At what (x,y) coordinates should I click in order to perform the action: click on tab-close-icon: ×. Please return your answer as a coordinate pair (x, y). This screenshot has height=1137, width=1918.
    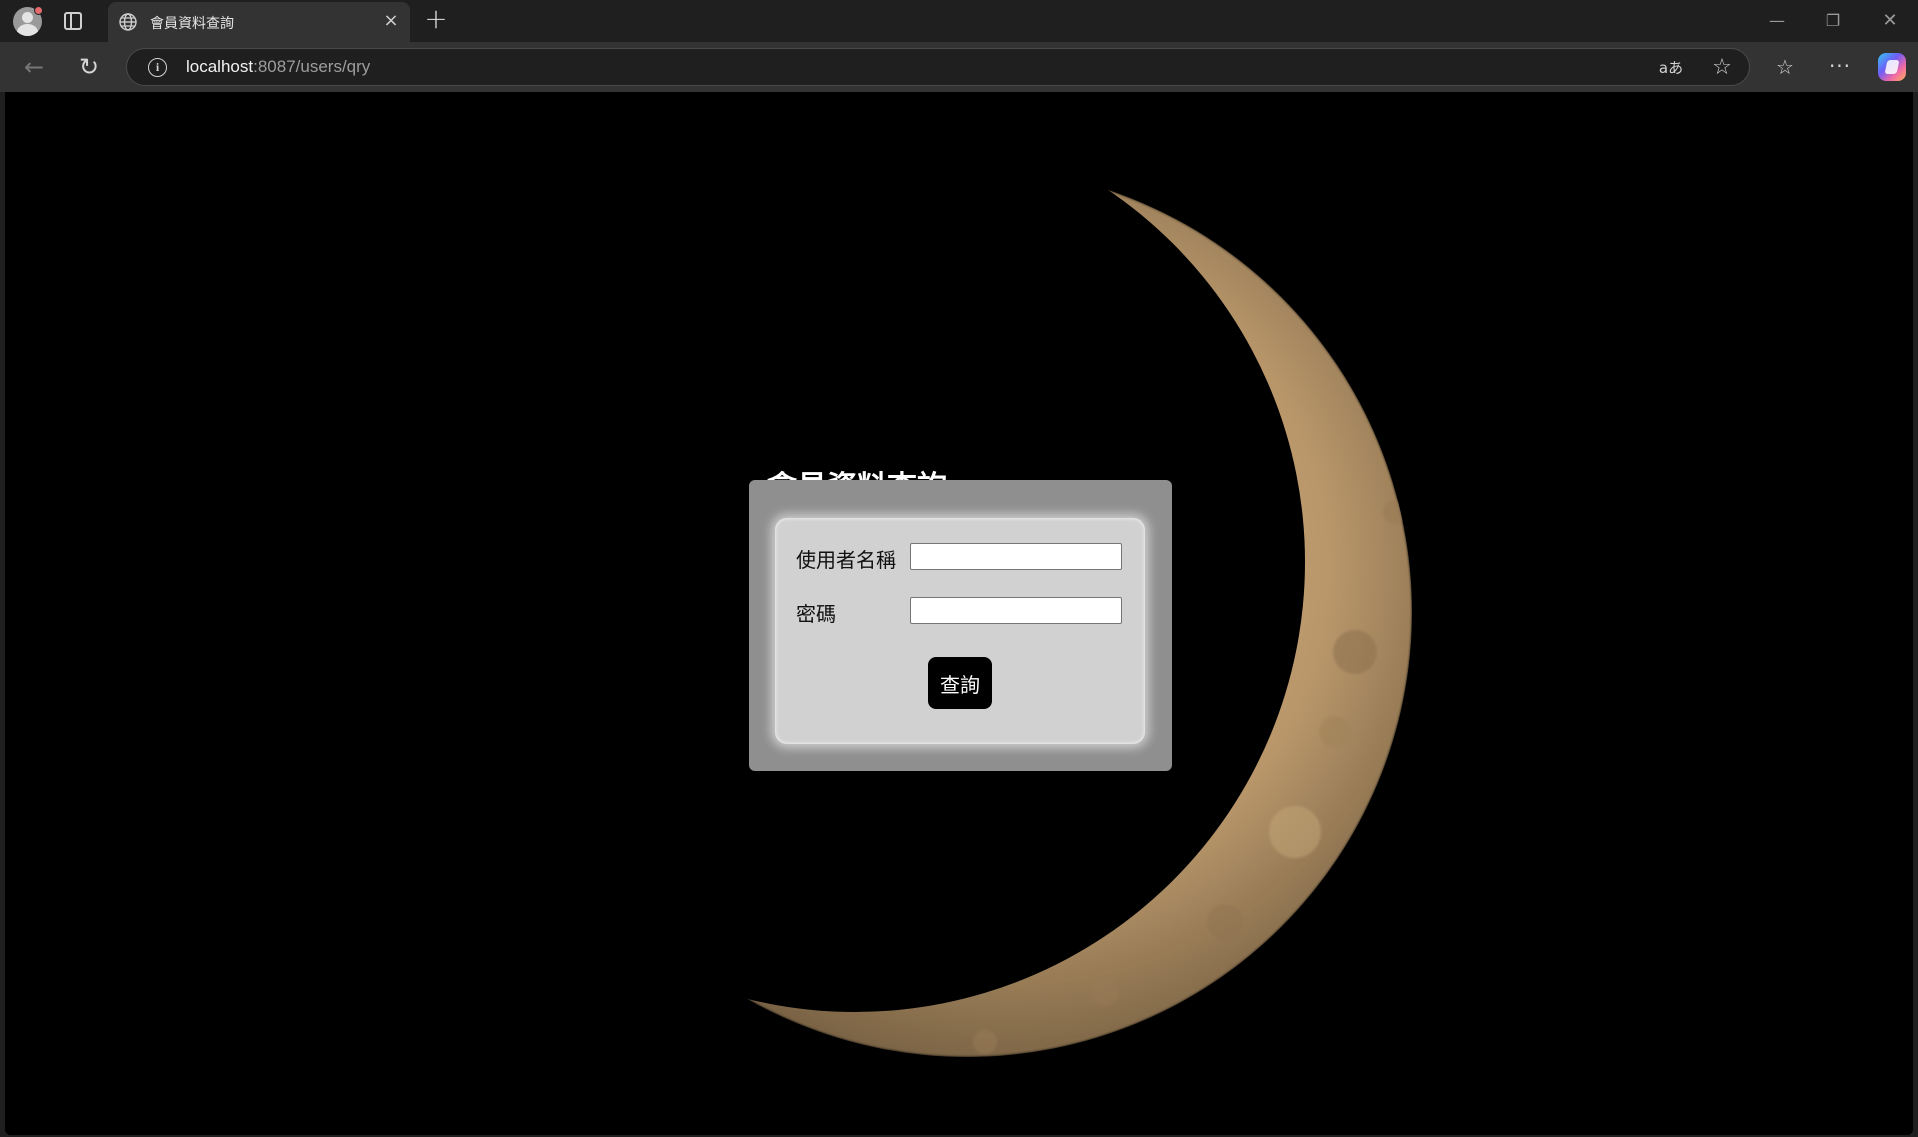
    Looking at the image, I should click on (391, 21).